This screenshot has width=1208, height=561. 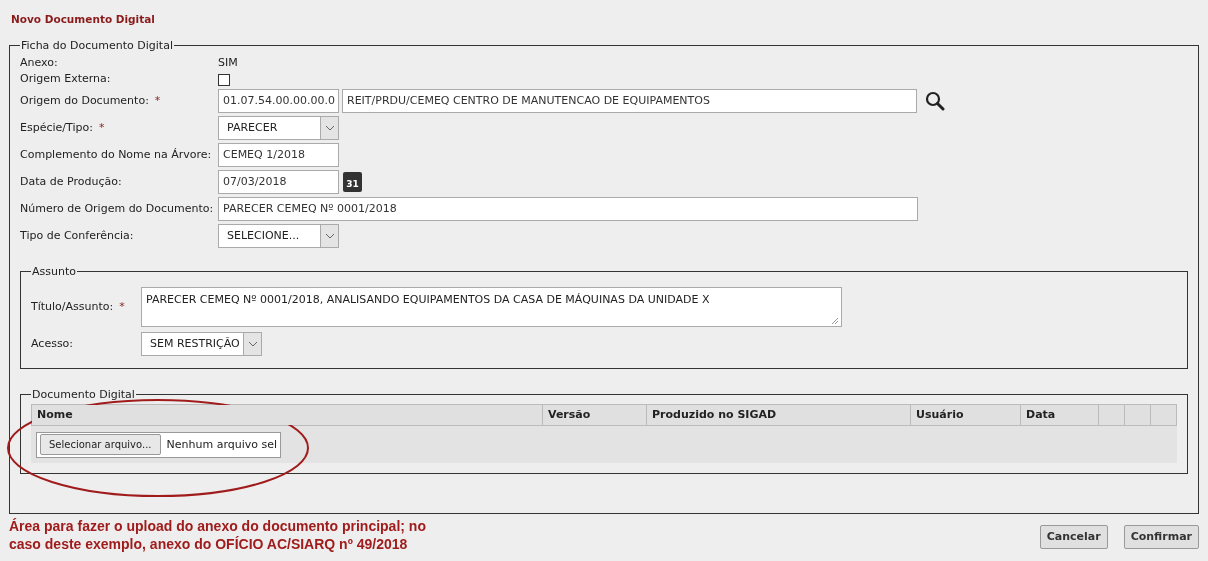 What do you see at coordinates (39, 62) in the screenshot?
I see `field-label: Anexo:` at bounding box center [39, 62].